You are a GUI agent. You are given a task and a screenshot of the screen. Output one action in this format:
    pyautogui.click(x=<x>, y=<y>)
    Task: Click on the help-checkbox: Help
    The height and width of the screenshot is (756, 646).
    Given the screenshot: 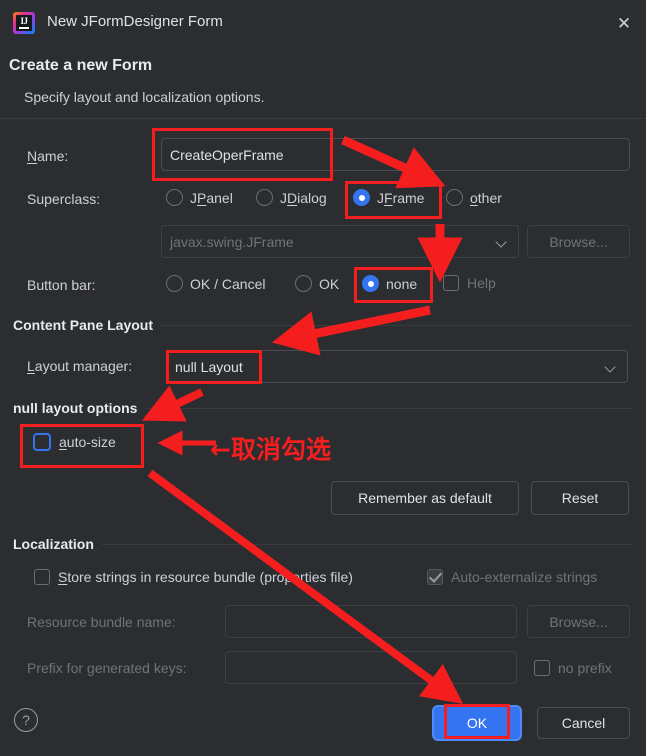 What is the action you would take?
    pyautogui.click(x=469, y=283)
    